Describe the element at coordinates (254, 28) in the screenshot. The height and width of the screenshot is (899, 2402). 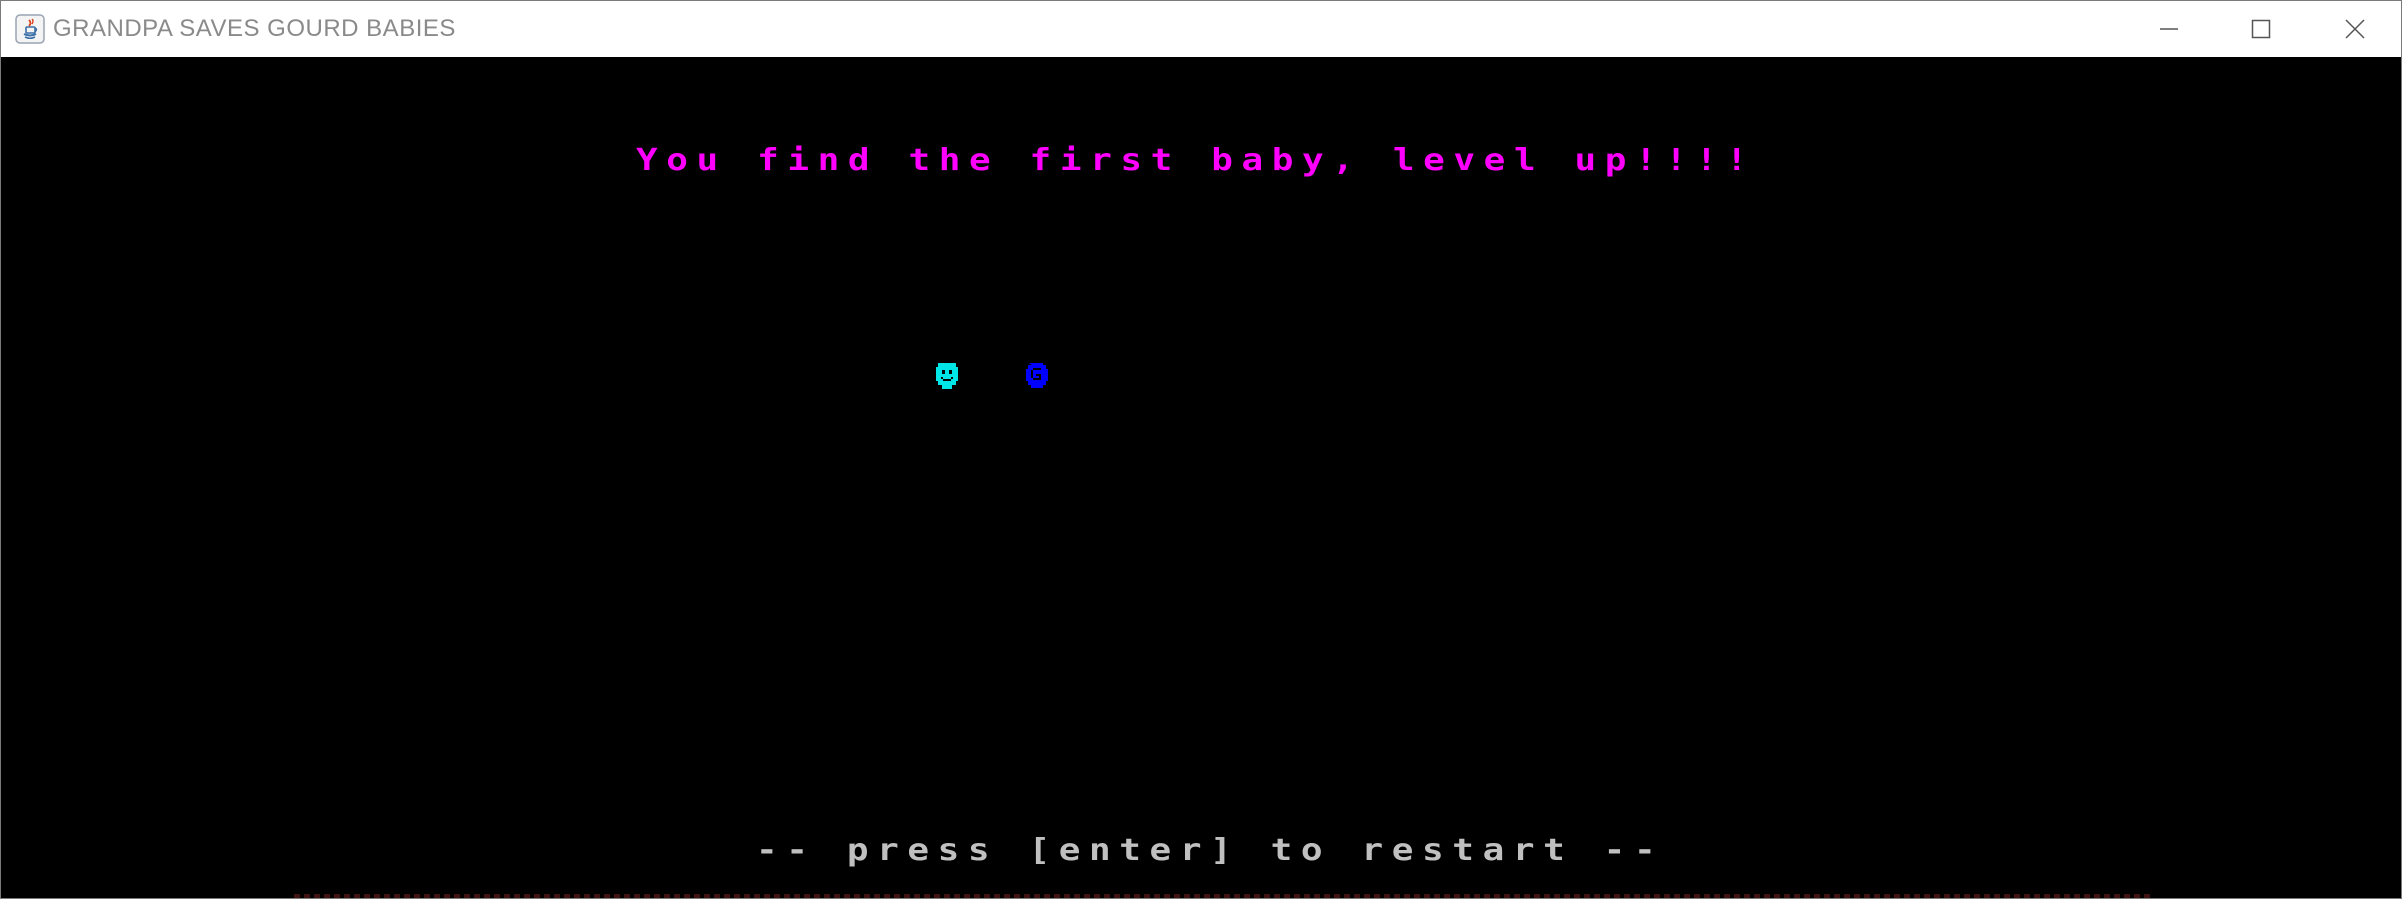
I see `window-title: GRANDPA SAVES GOURD BABIES` at that location.